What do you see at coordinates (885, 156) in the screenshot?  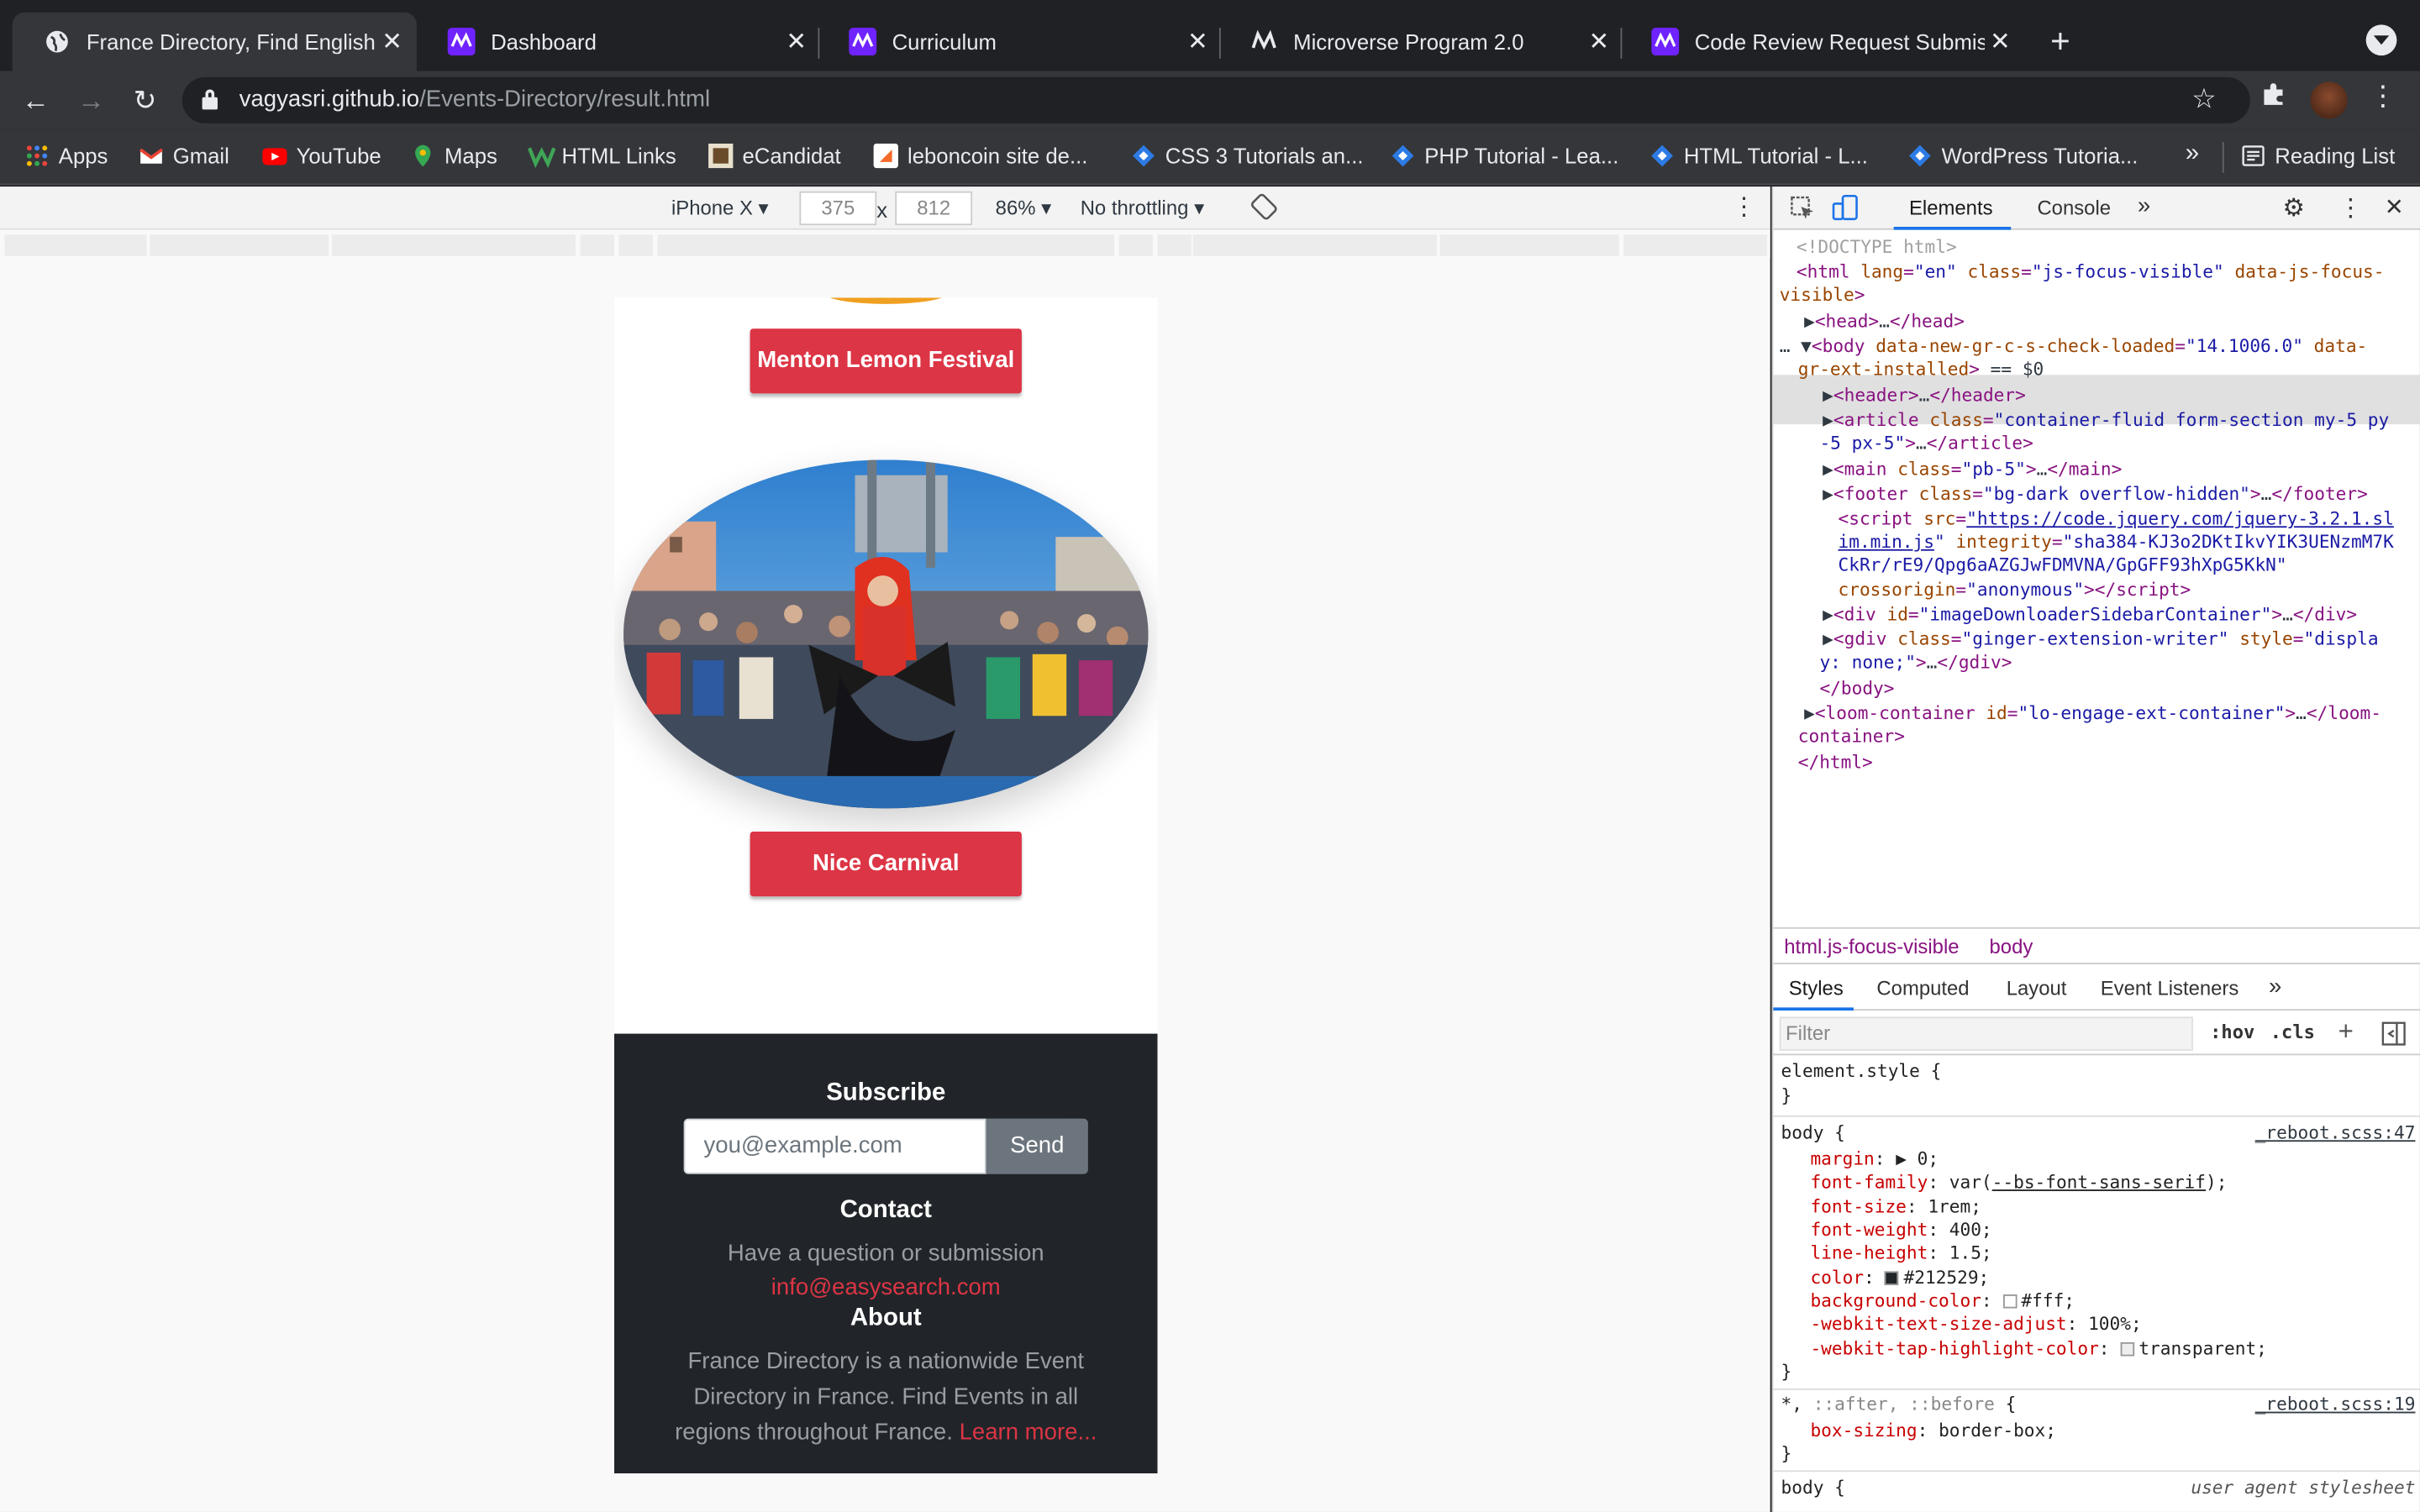 I see `leboncoin-icon` at bounding box center [885, 156].